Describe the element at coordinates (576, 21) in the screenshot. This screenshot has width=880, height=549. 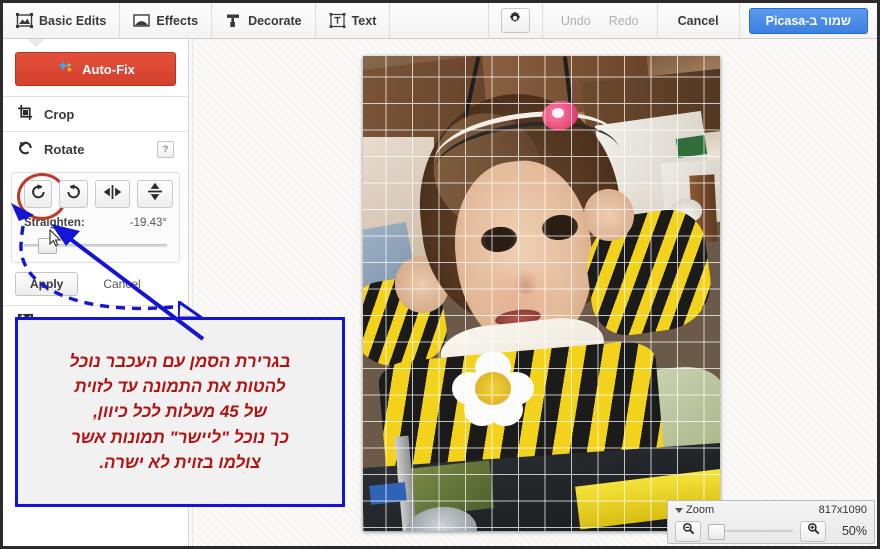
I see `undo-button: Undo` at that location.